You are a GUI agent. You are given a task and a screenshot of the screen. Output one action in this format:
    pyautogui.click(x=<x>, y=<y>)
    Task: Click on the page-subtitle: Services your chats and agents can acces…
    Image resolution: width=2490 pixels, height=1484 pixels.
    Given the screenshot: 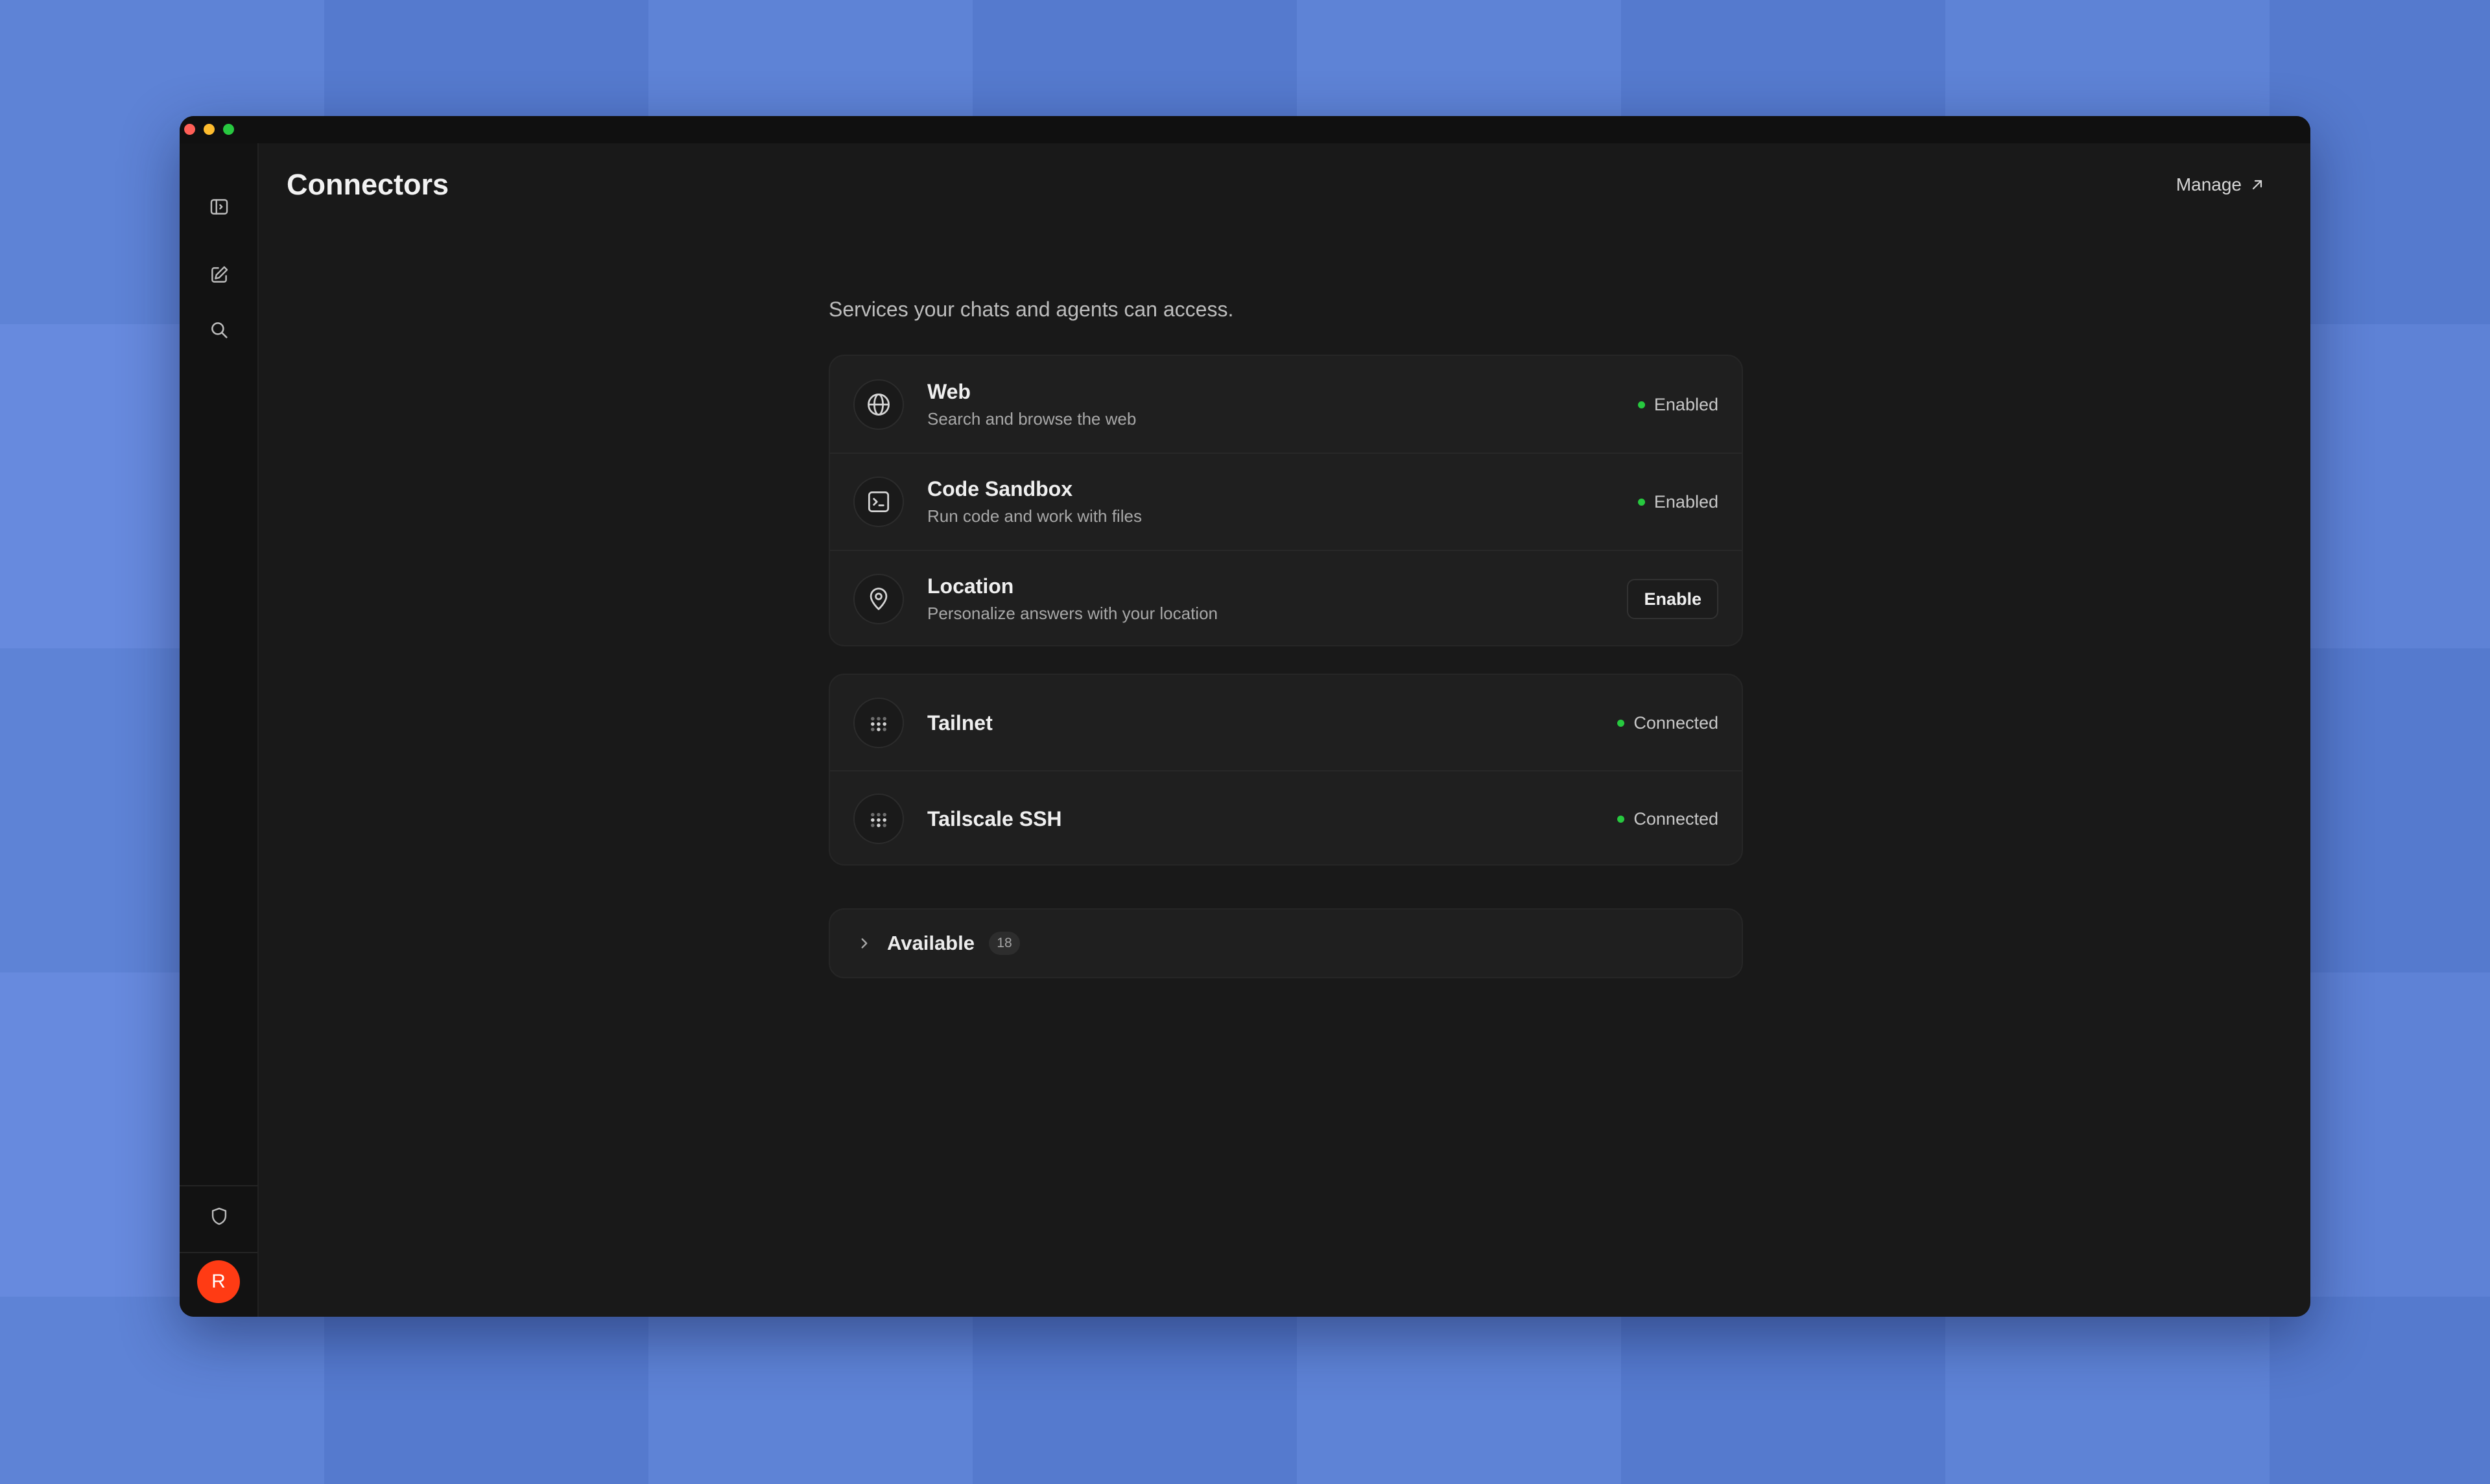 What is the action you would take?
    pyautogui.click(x=1031, y=309)
    